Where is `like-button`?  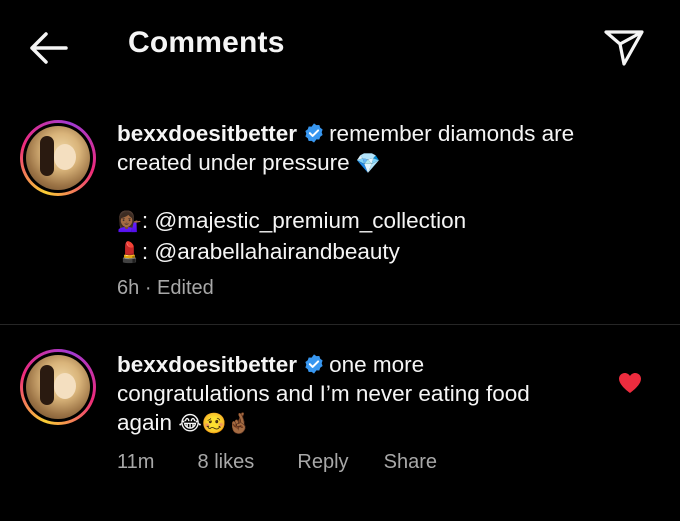 like-button is located at coordinates (630, 383).